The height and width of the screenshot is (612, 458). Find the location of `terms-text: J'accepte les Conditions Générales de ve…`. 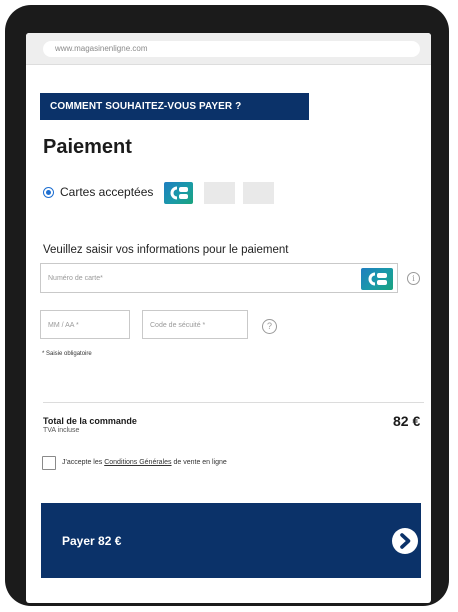

terms-text: J'accepte les Conditions Générales de ve… is located at coordinates (144, 462).